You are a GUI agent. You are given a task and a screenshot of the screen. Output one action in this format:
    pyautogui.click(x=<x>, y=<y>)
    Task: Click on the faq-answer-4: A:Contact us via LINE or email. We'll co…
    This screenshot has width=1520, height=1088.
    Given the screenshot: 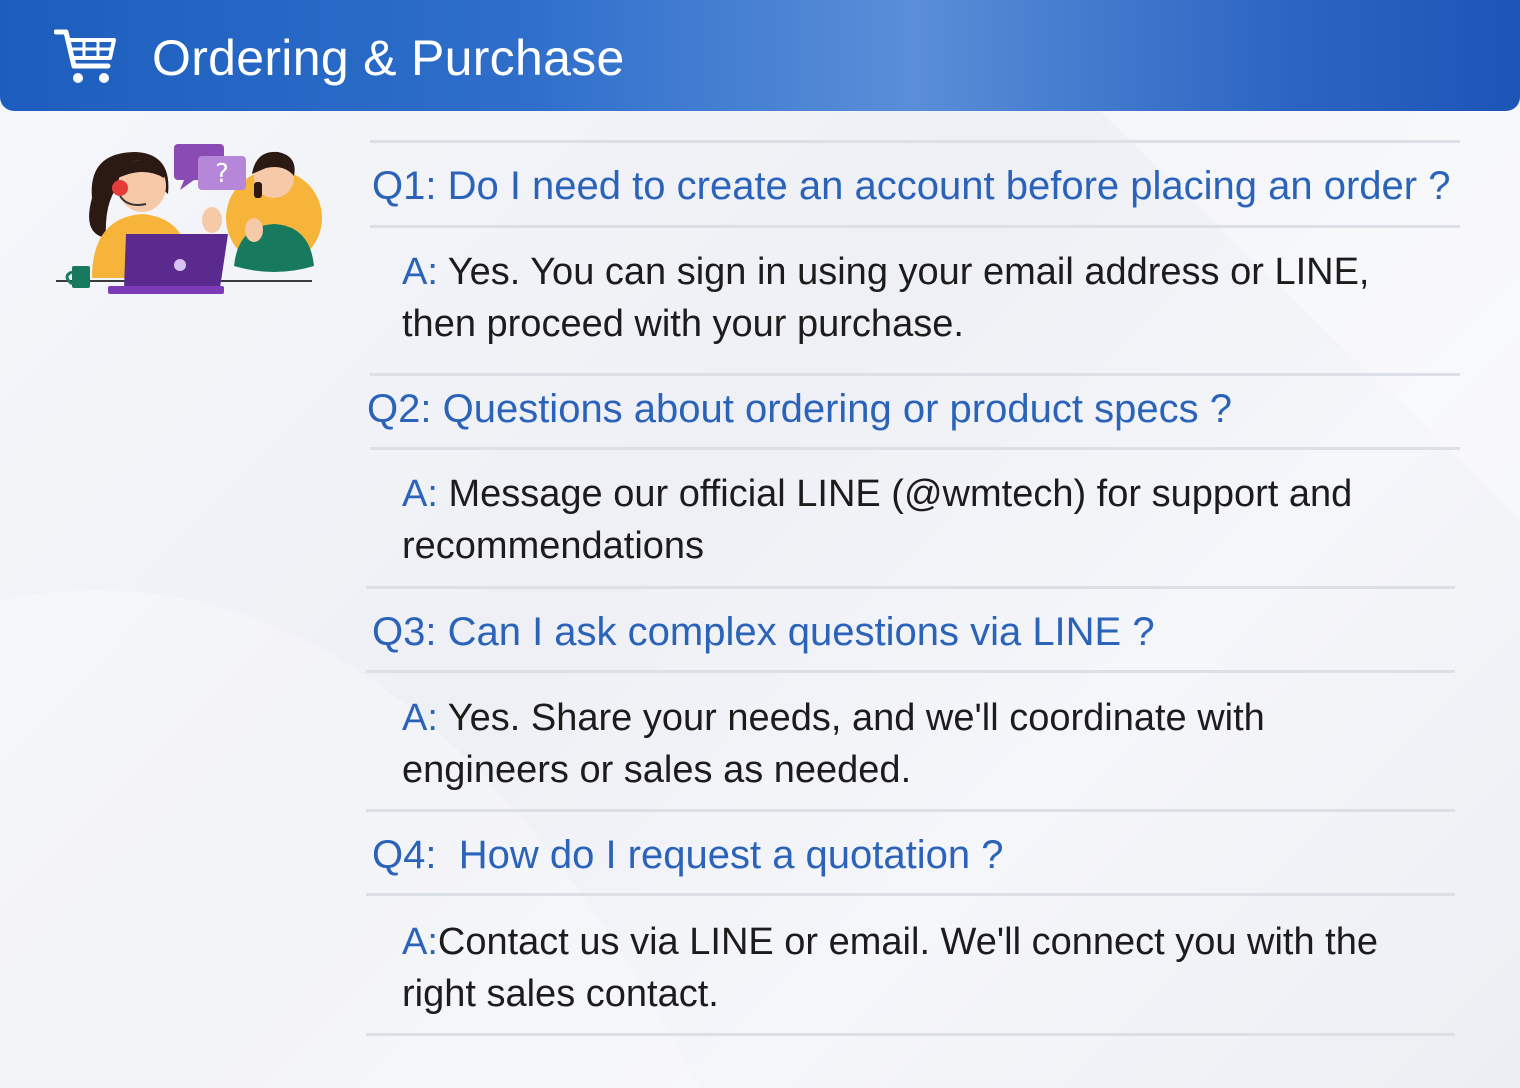 What is the action you would take?
    pyautogui.click(x=912, y=968)
    